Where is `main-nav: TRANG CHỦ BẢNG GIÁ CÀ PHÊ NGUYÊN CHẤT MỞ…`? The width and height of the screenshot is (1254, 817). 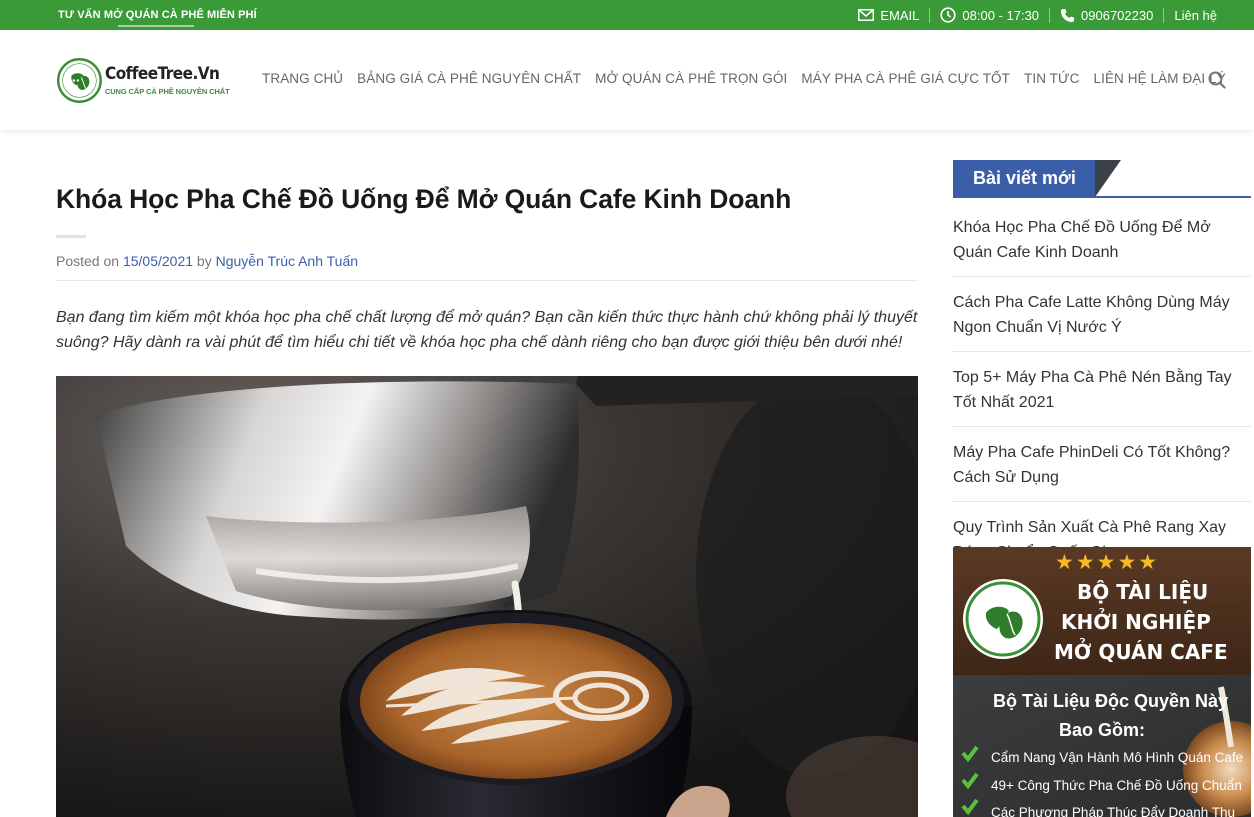
main-nav: TRANG CHỦ BẢNG GIÁ CÀ PHÊ NGUYÊN CHẤT MỞ… is located at coordinates (751, 78).